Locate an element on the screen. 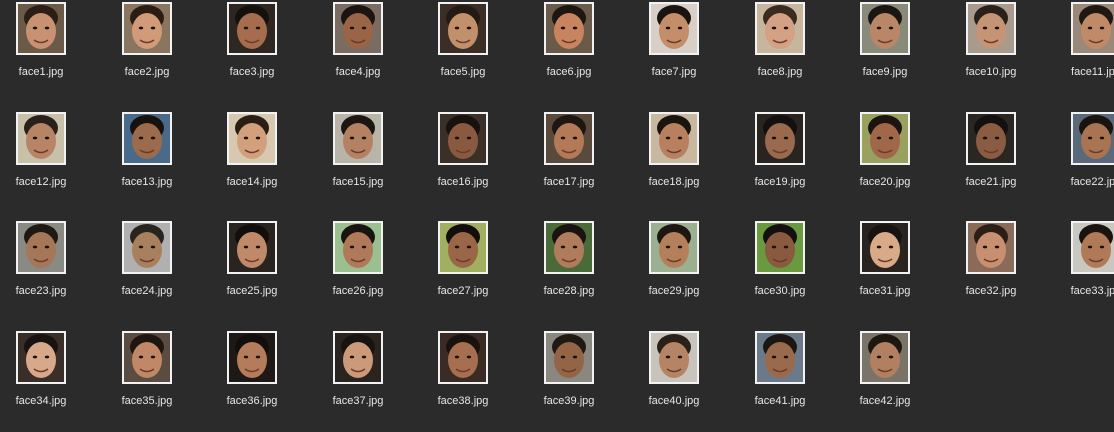 The width and height of the screenshot is (1114, 432). file-name-label: face21.jpg is located at coordinates (991, 182).